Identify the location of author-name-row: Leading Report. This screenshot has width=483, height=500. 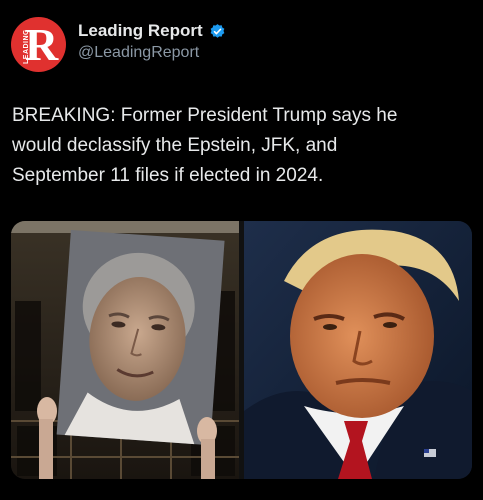
(152, 31).